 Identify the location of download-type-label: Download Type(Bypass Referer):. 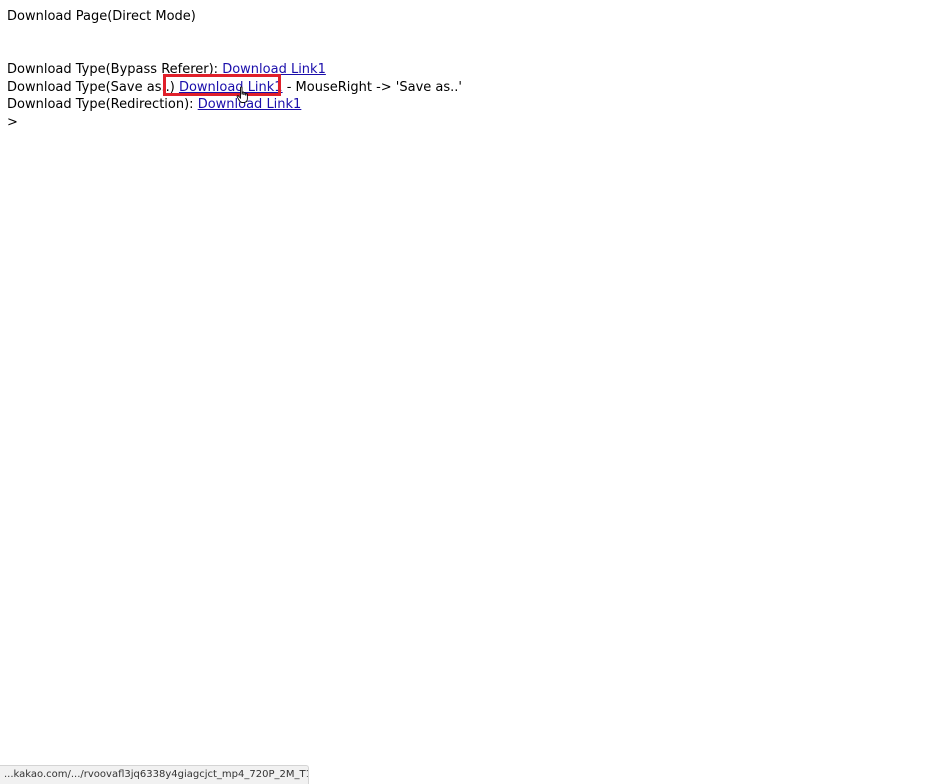
(115, 69).